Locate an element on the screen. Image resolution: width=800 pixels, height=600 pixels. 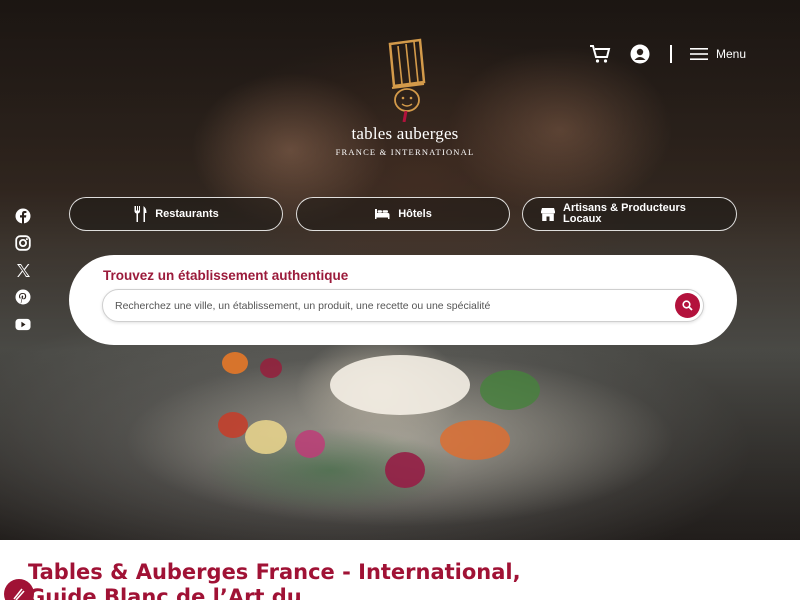
search-panel: Trouvez un établissement authentique is located at coordinates (403, 300).